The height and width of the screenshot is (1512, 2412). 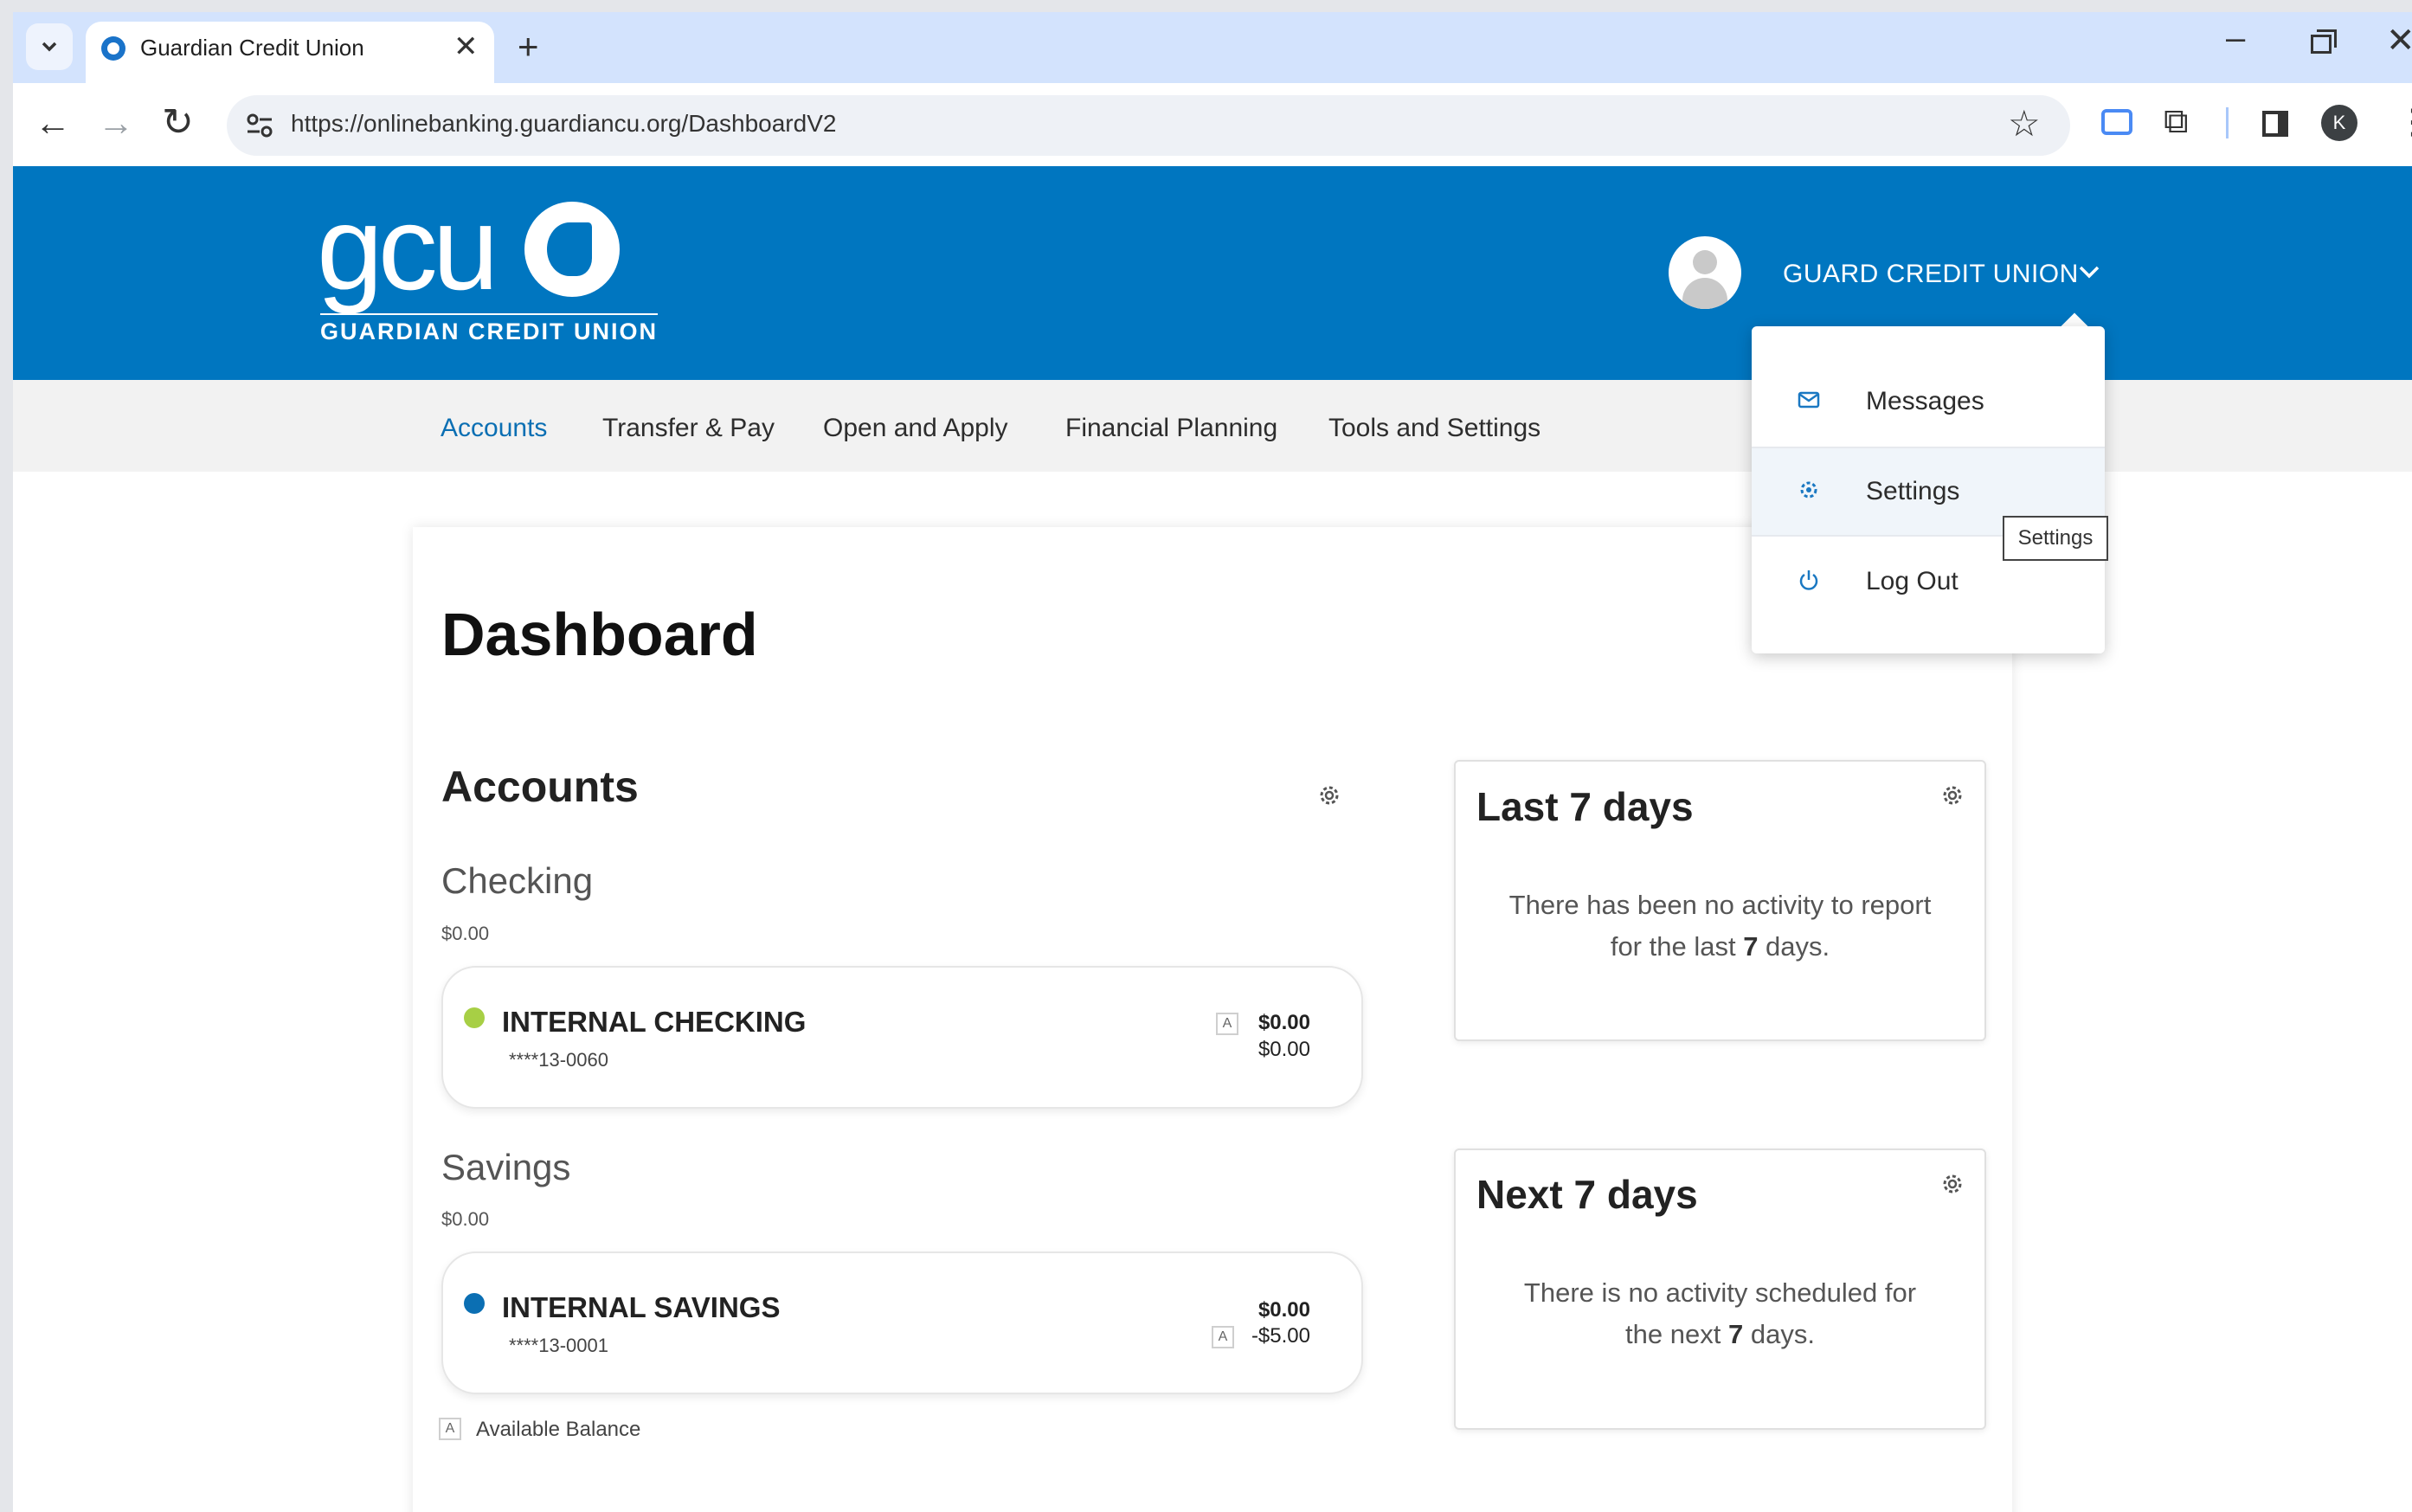 What do you see at coordinates (572, 249) in the screenshot?
I see `eagle-logo-icon` at bounding box center [572, 249].